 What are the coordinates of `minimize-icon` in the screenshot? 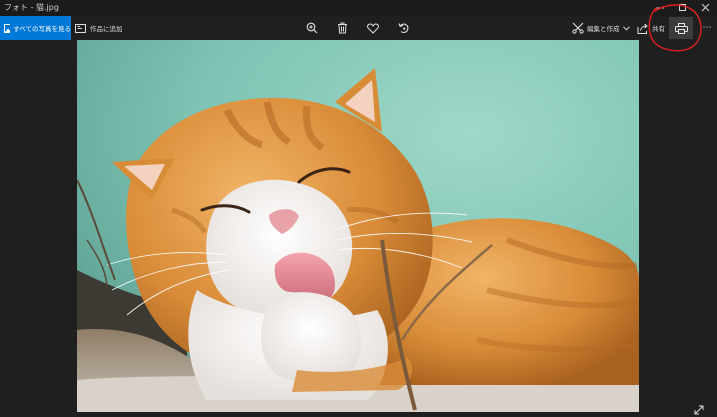 It's located at (660, 8).